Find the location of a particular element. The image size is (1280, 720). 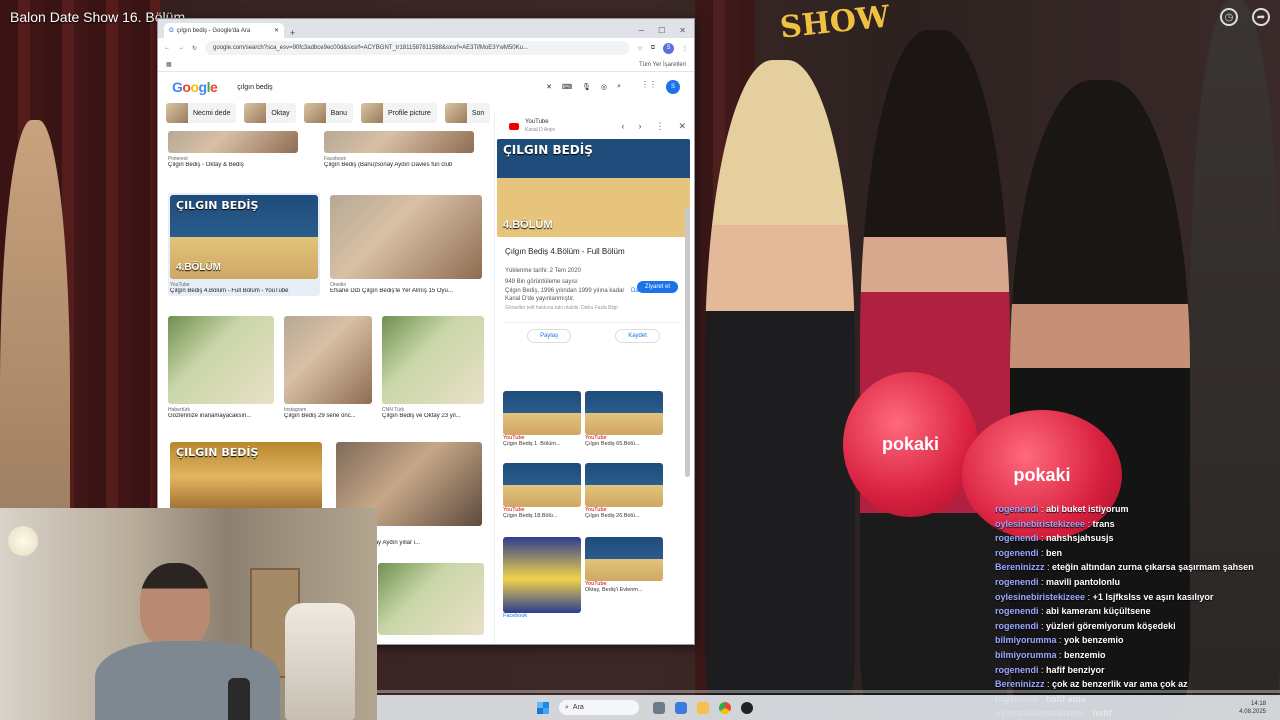

bookmarks-bar: ▦ Tüm Yer İşaretleri is located at coordinates (426, 65).